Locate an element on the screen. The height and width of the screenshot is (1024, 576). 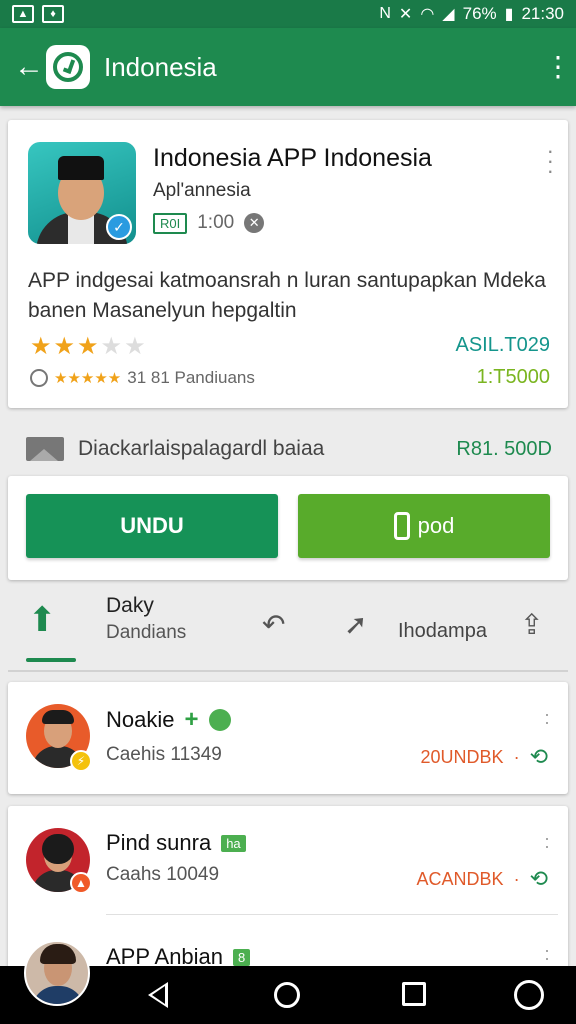
user-tag: 8 is located at coordinates (242, 957).